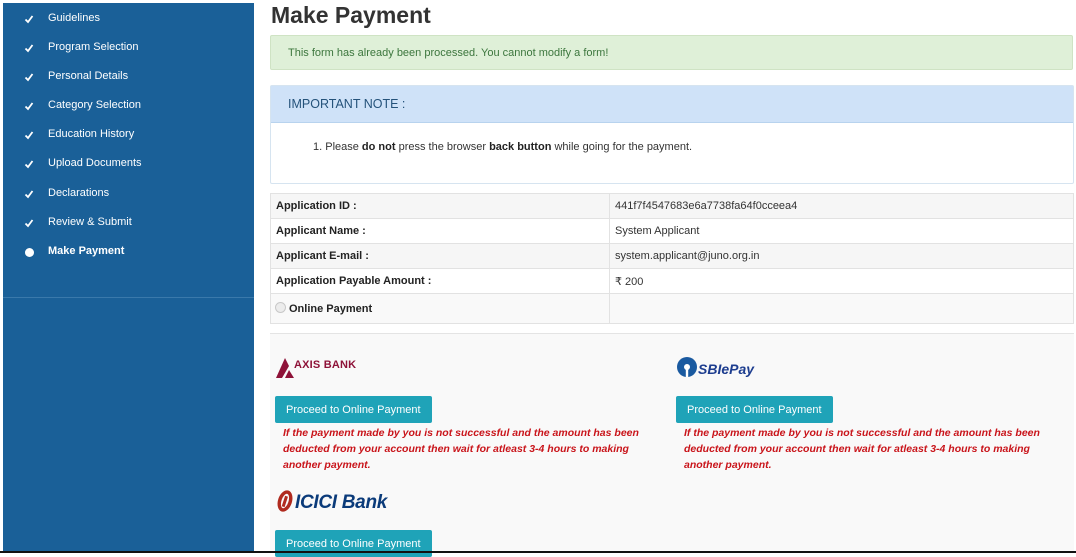 The image size is (1076, 557). What do you see at coordinates (672, 104) in the screenshot?
I see `note-heading-bar: IMPORTANT NOTE :` at bounding box center [672, 104].